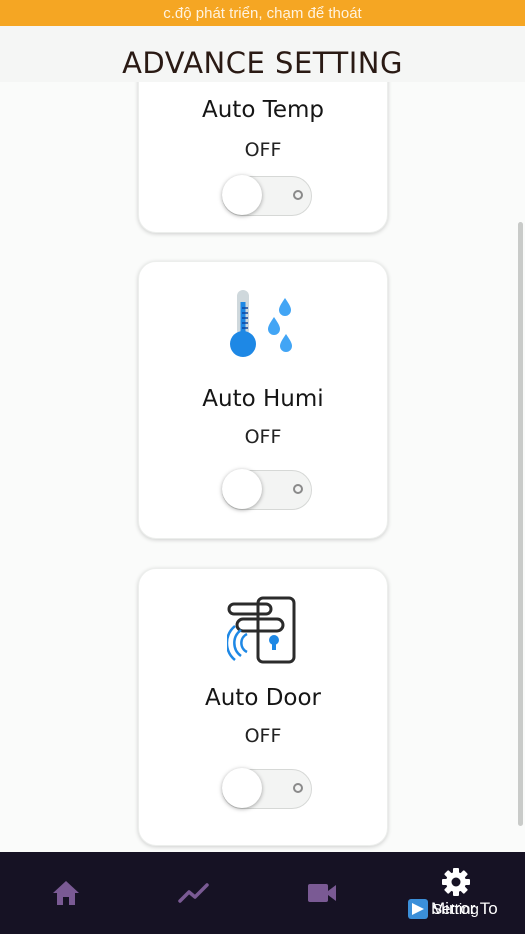 This screenshot has height=934, width=525. I want to click on home-icon, so click(65, 893).